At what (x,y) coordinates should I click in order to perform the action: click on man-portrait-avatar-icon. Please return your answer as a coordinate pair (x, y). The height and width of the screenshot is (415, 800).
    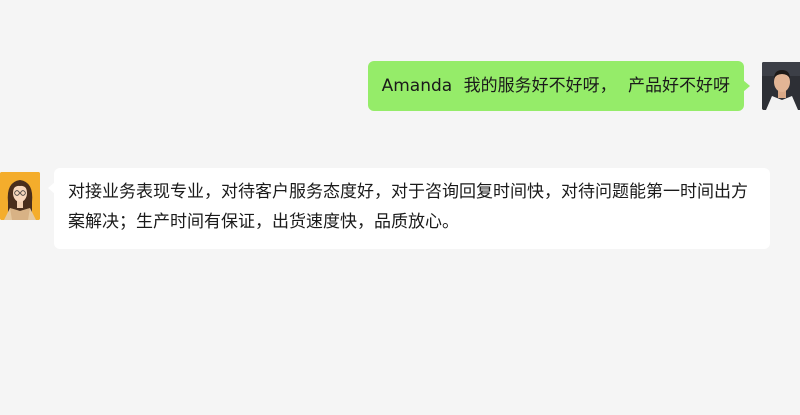
    Looking at the image, I should click on (781, 86).